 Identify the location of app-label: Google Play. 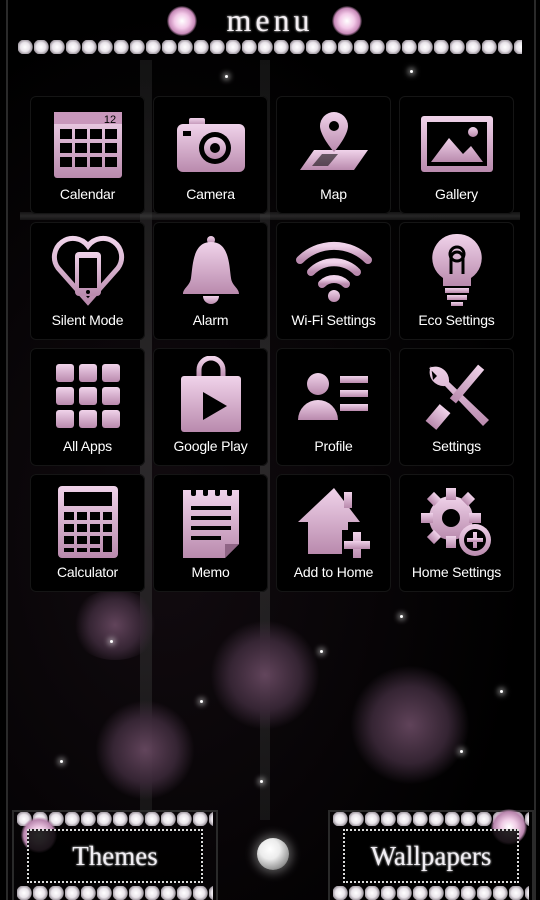
(210, 446).